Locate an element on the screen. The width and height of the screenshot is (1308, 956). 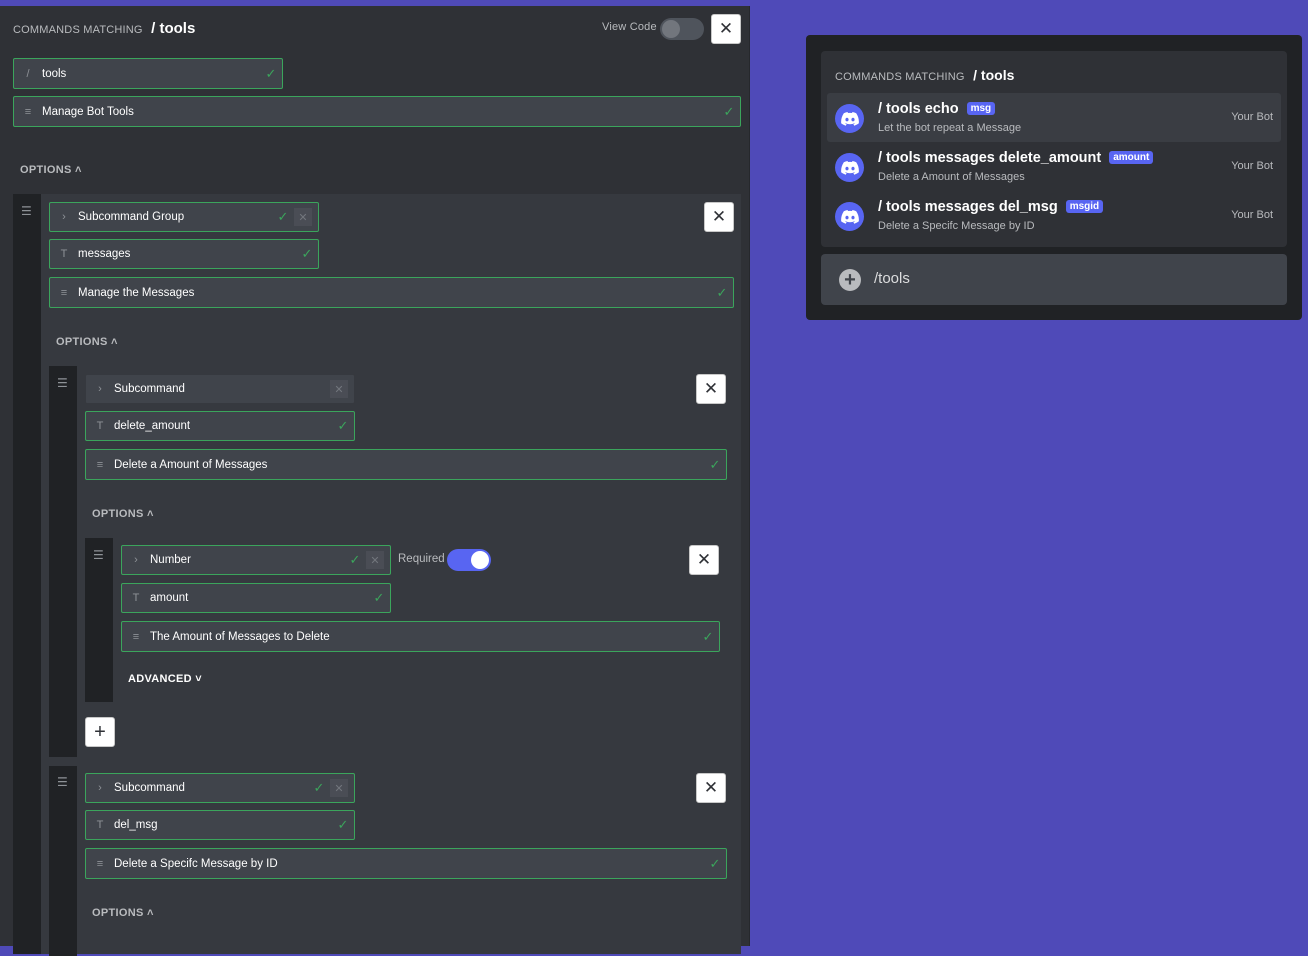
add-option-button: + is located at coordinates (100, 732).